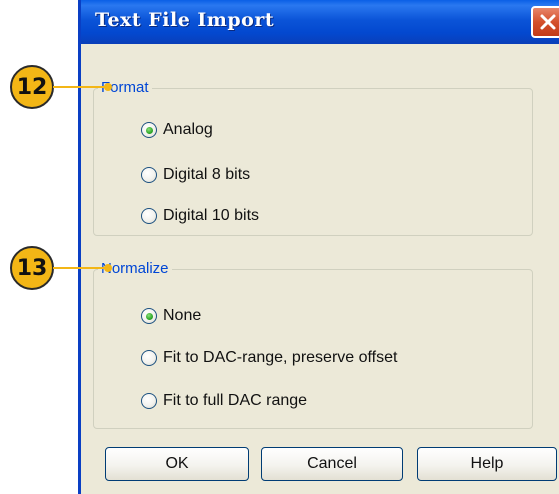 The height and width of the screenshot is (494, 559). I want to click on format-option-digital-8: Digital 8 bits, so click(195, 175).